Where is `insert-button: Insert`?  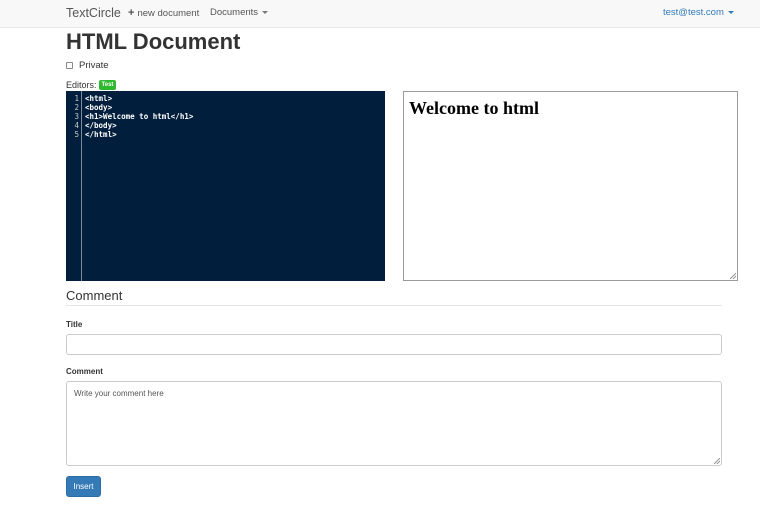 insert-button: Insert is located at coordinates (83, 486).